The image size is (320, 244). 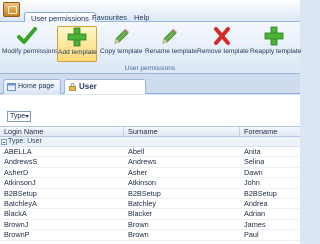 I want to click on group-by-value: Type, so click(x=18, y=116).